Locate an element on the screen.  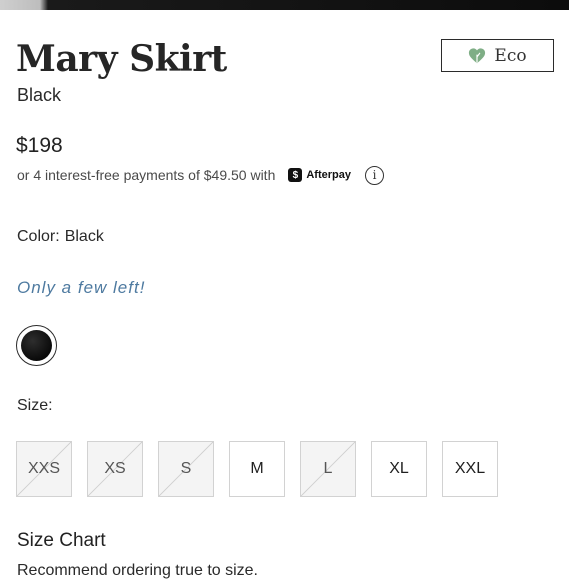
size-option-xxs: XXS is located at coordinates (44, 469).